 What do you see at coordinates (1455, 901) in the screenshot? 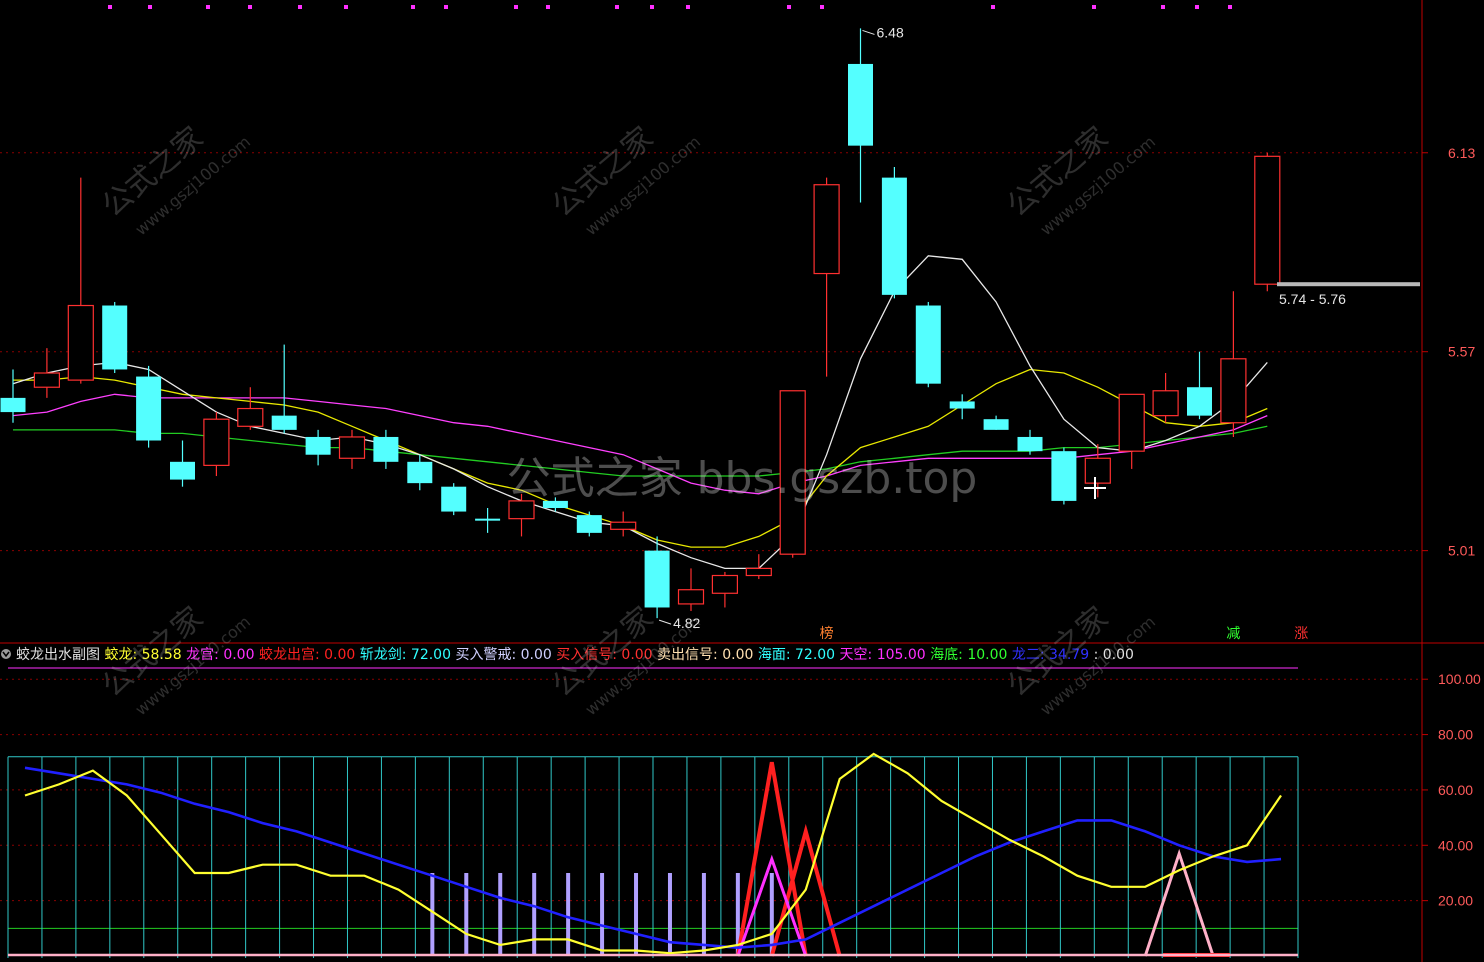
I see `y-tick-label: 20.00` at bounding box center [1455, 901].